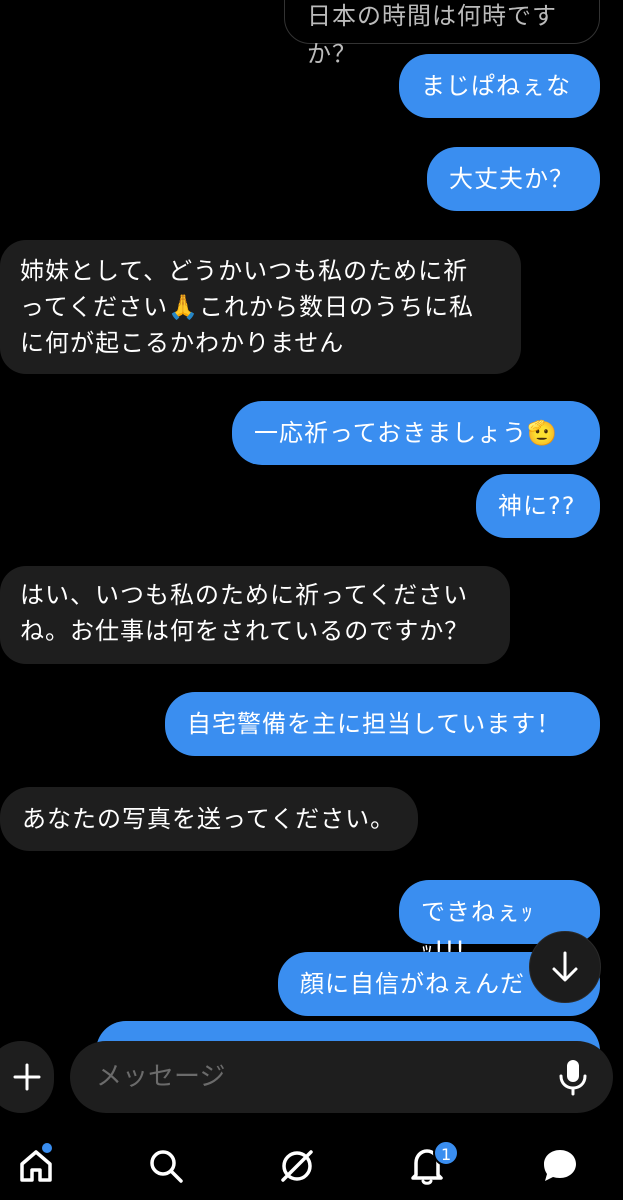 The height and width of the screenshot is (1200, 623). Describe the element at coordinates (209, 819) in the screenshot. I see `message-bubble-incoming: あなたの写真を送ってください。` at that location.